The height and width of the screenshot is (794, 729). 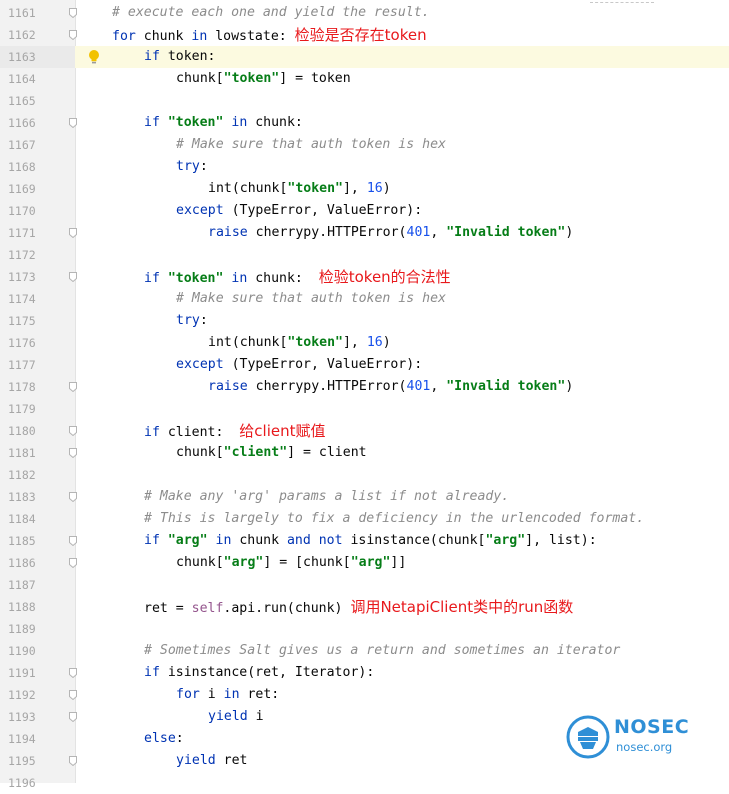 I want to click on code-text: chunk["client"] = client, so click(x=271, y=453).